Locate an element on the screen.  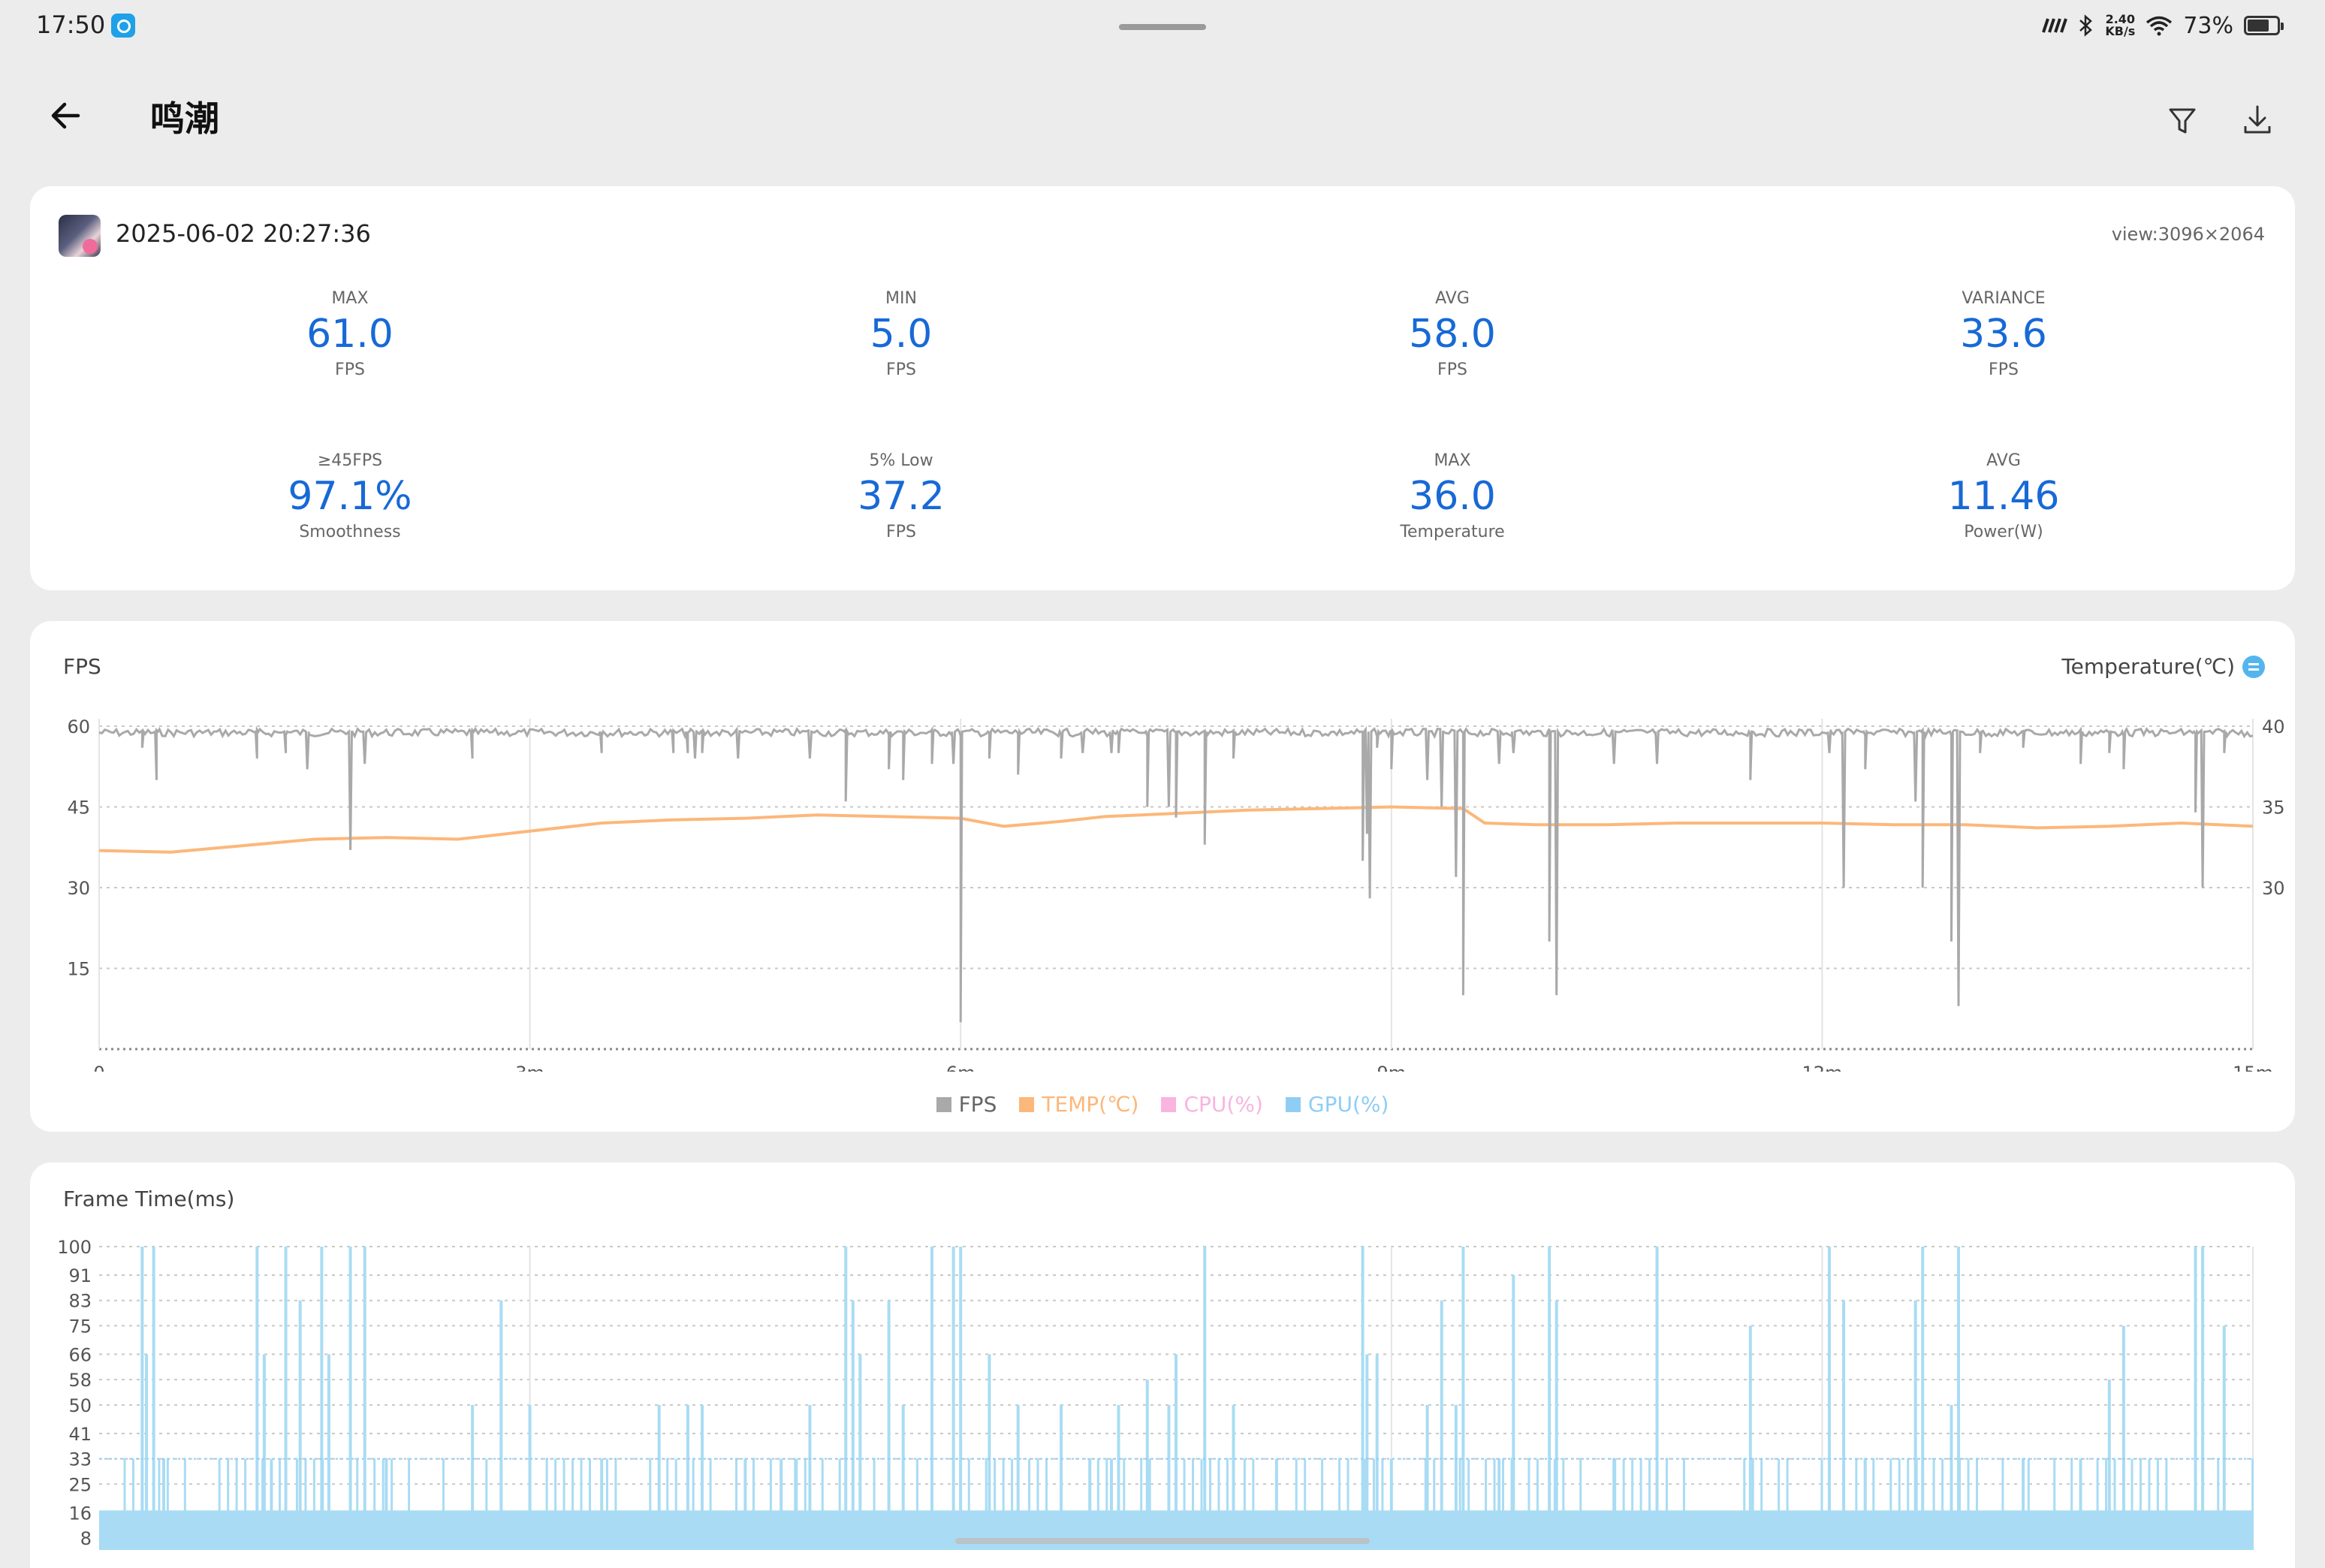
home-indicator is located at coordinates (1162, 1541).